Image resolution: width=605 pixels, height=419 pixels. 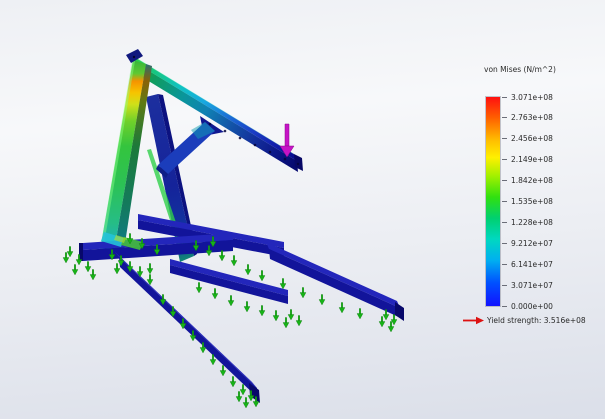 I want to click on yield-strength-label: Yield strength: 3.516e+08, so click(x=536, y=320).